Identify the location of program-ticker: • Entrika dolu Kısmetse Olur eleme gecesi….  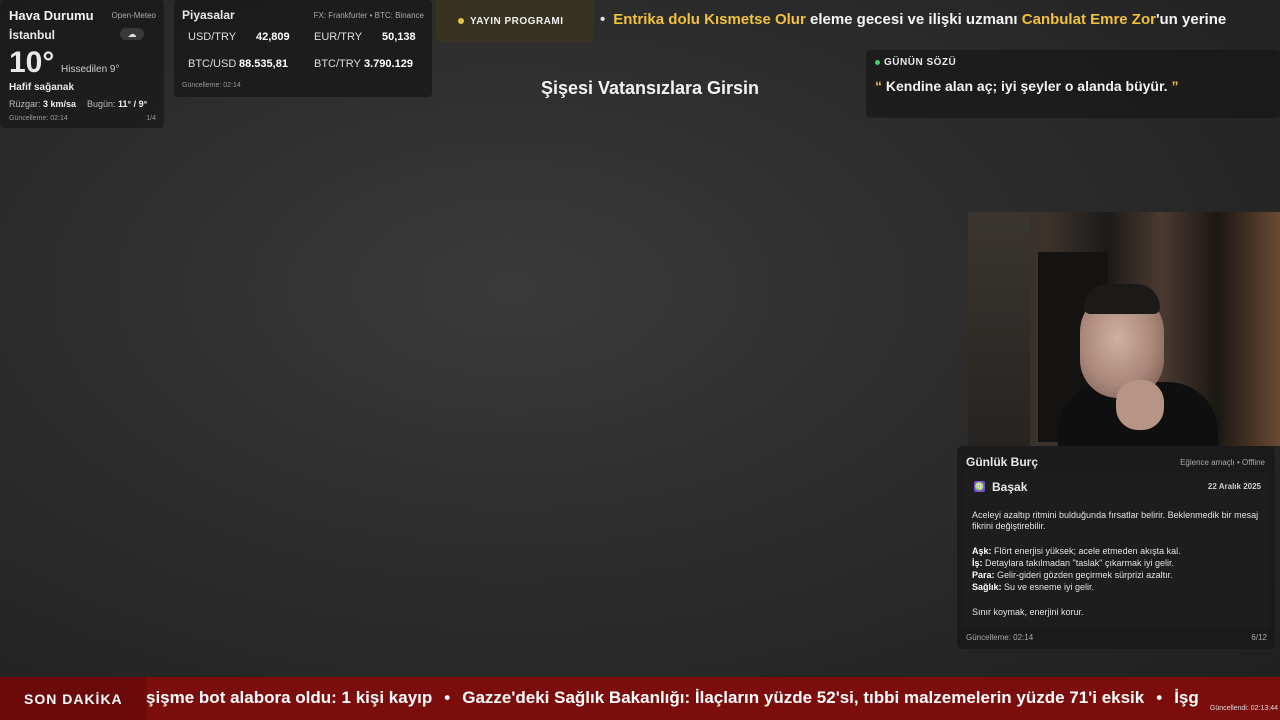
(940, 22).